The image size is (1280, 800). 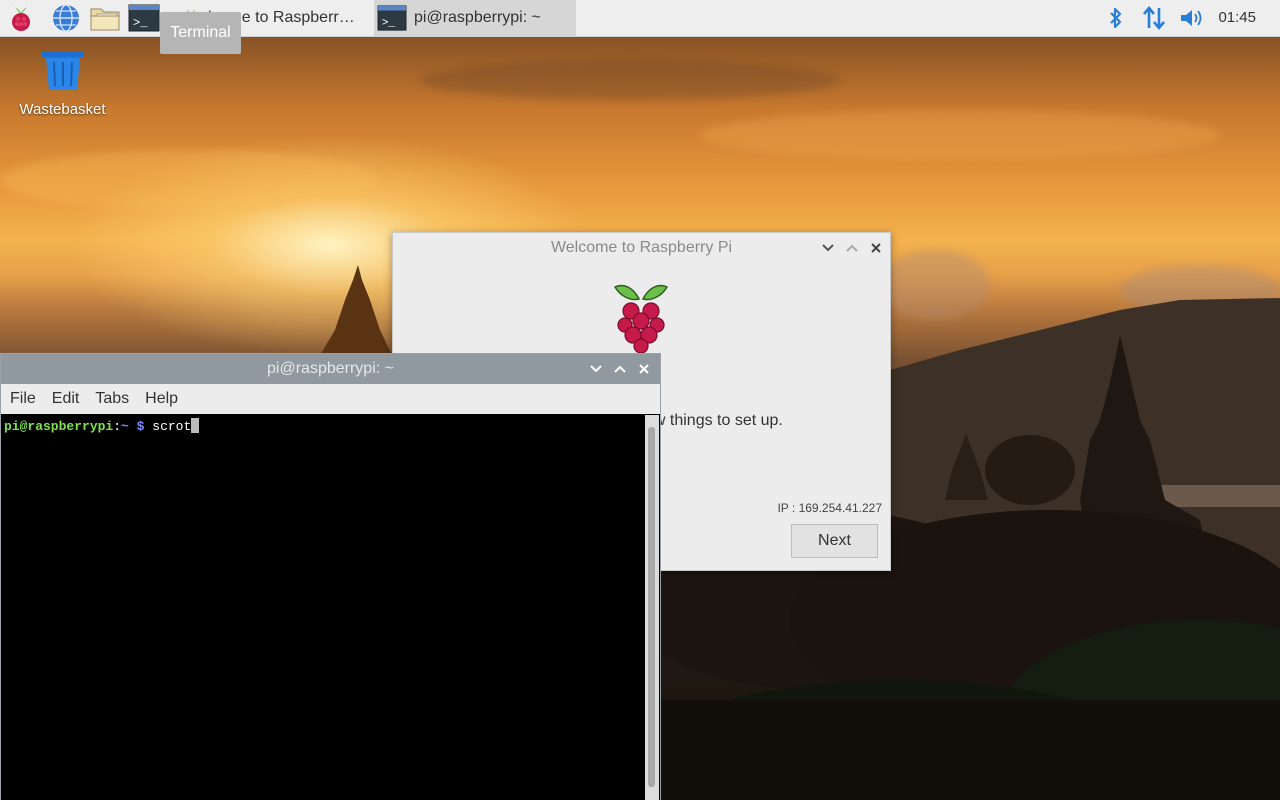 What do you see at coordinates (117, 426) in the screenshot?
I see `prompt-colon: :` at bounding box center [117, 426].